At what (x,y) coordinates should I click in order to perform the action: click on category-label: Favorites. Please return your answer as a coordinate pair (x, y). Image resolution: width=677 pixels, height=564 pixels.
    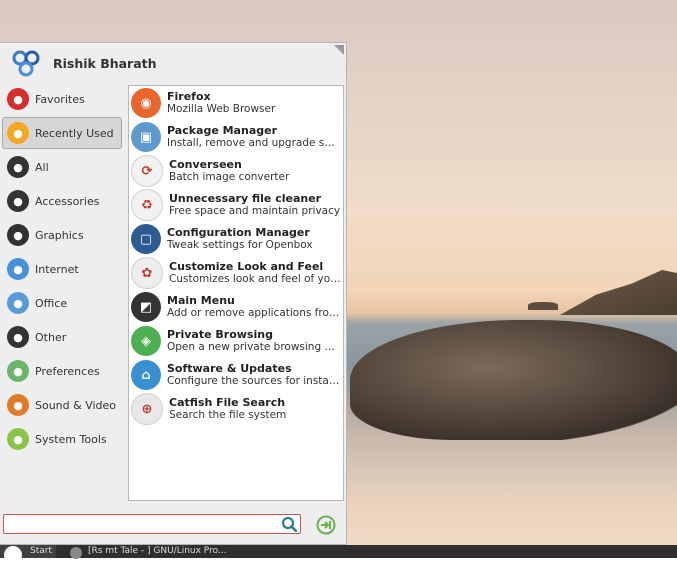
    Looking at the image, I should click on (60, 99).